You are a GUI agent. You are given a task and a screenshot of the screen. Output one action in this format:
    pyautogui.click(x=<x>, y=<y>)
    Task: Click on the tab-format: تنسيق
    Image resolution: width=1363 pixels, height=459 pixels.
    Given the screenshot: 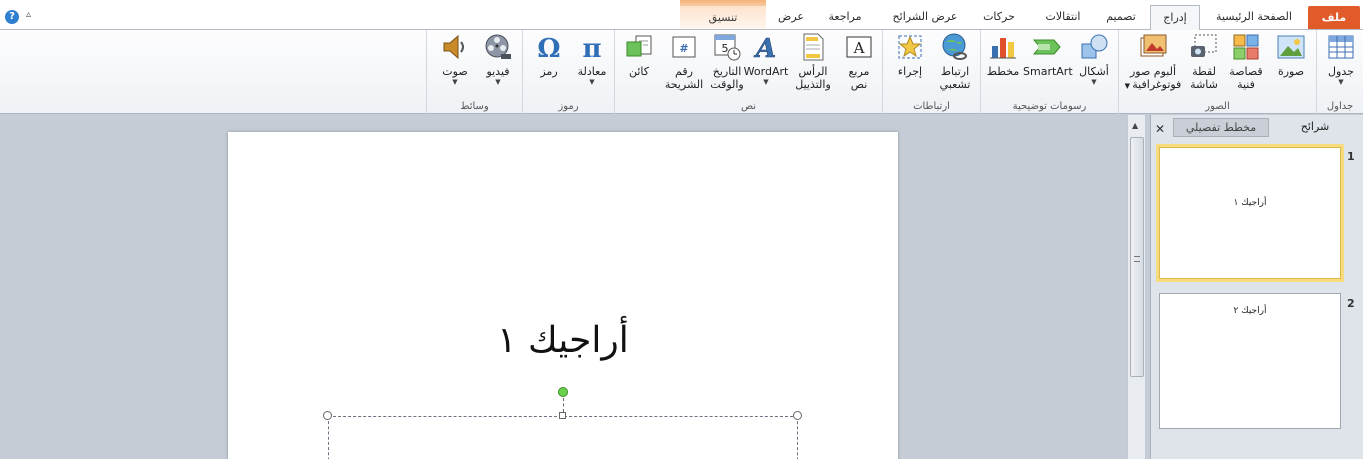 What is the action you would take?
    pyautogui.click(x=723, y=17)
    